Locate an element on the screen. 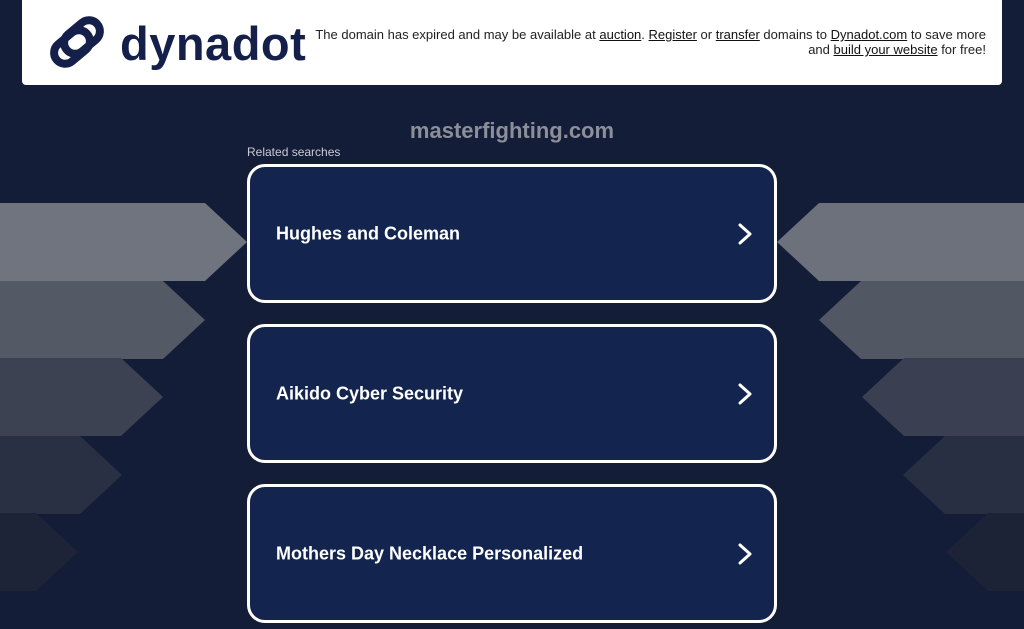 This screenshot has width=1024, height=629. search-link-label: Hughes and Coleman is located at coordinates (368, 233).